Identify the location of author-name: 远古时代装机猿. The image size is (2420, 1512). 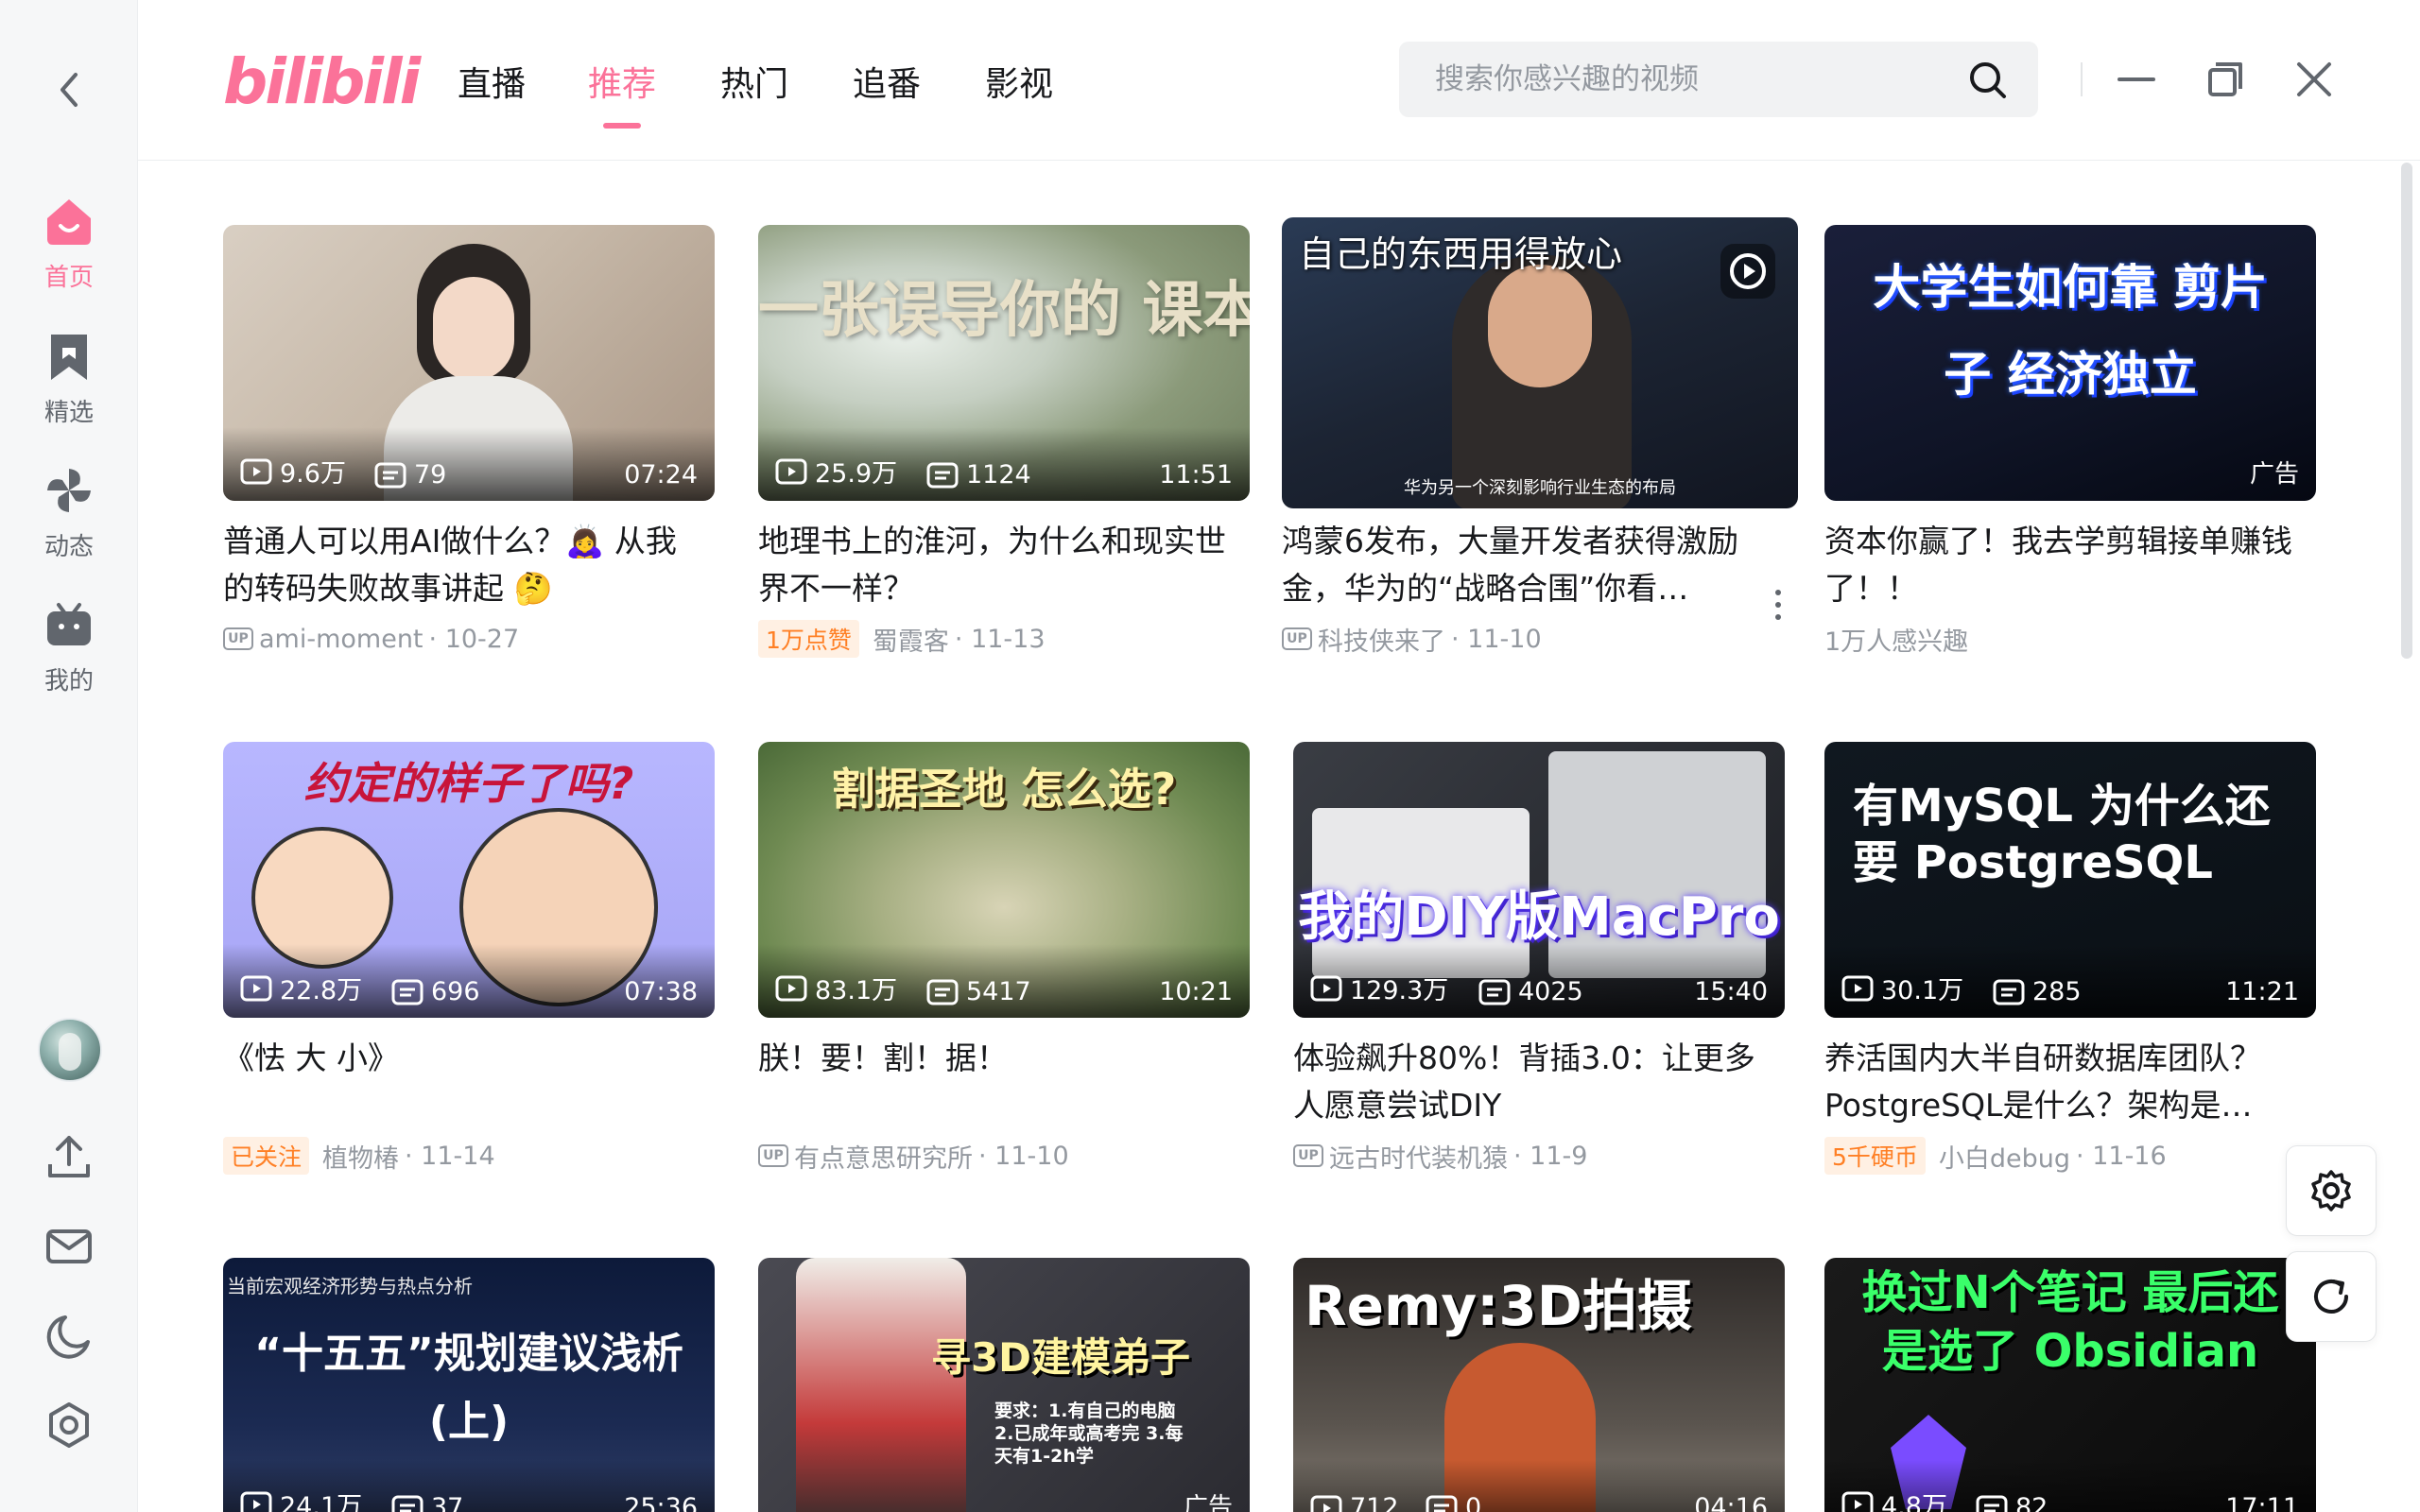
(1418, 1156).